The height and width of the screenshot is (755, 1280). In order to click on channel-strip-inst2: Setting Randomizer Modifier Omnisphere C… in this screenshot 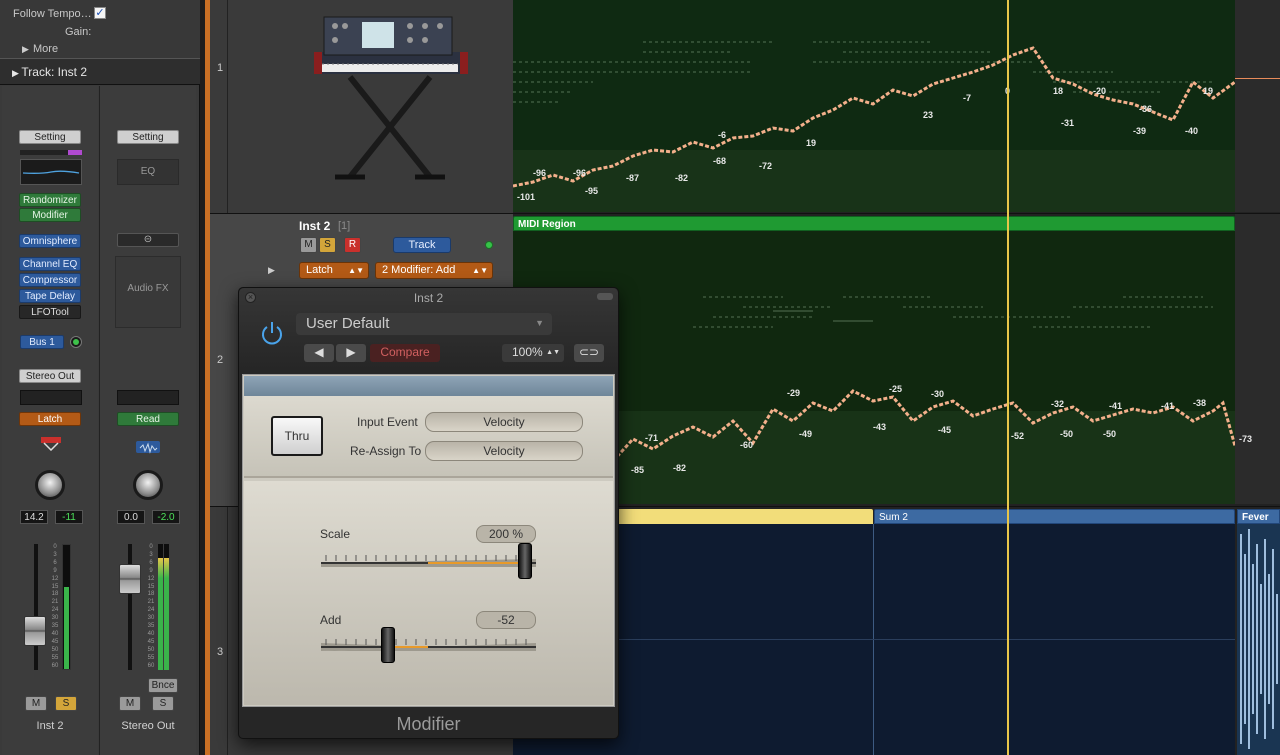, I will do `click(50, 420)`.